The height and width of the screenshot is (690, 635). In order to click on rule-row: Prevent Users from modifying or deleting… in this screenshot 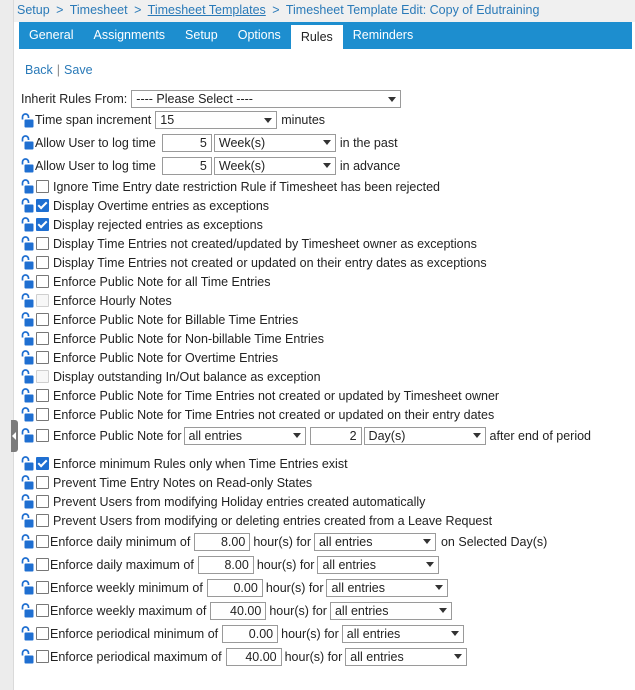, I will do `click(328, 520)`.